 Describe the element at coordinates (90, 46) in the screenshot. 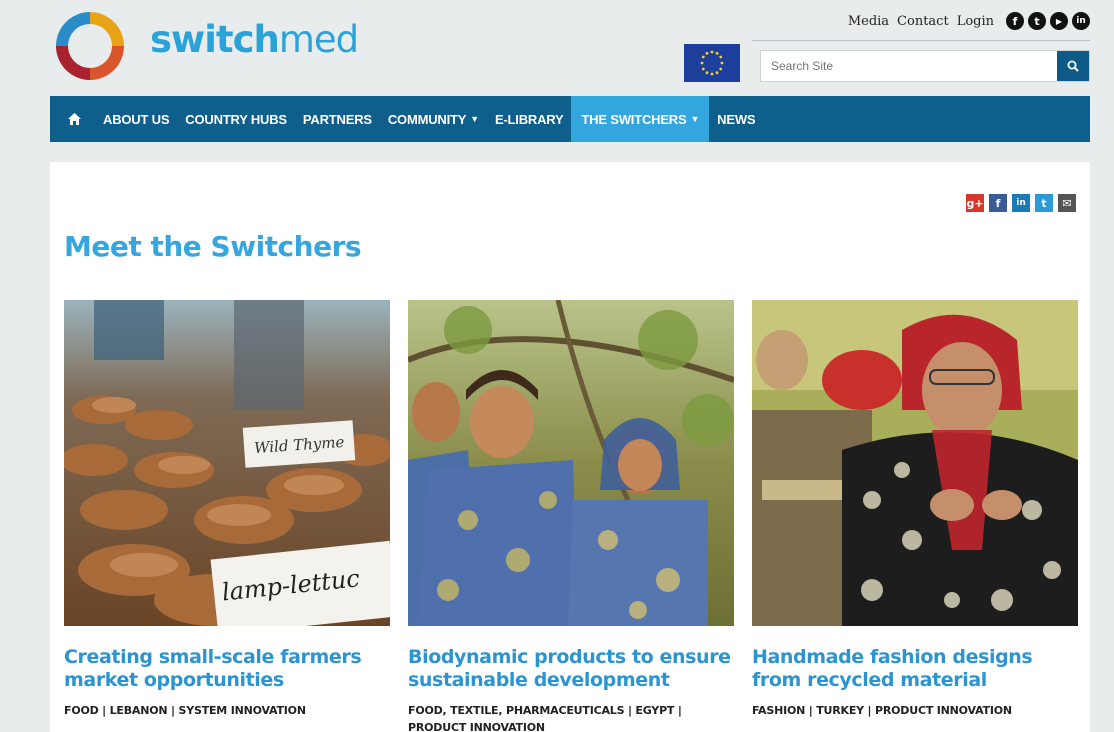

I see `switchmed-logo` at that location.